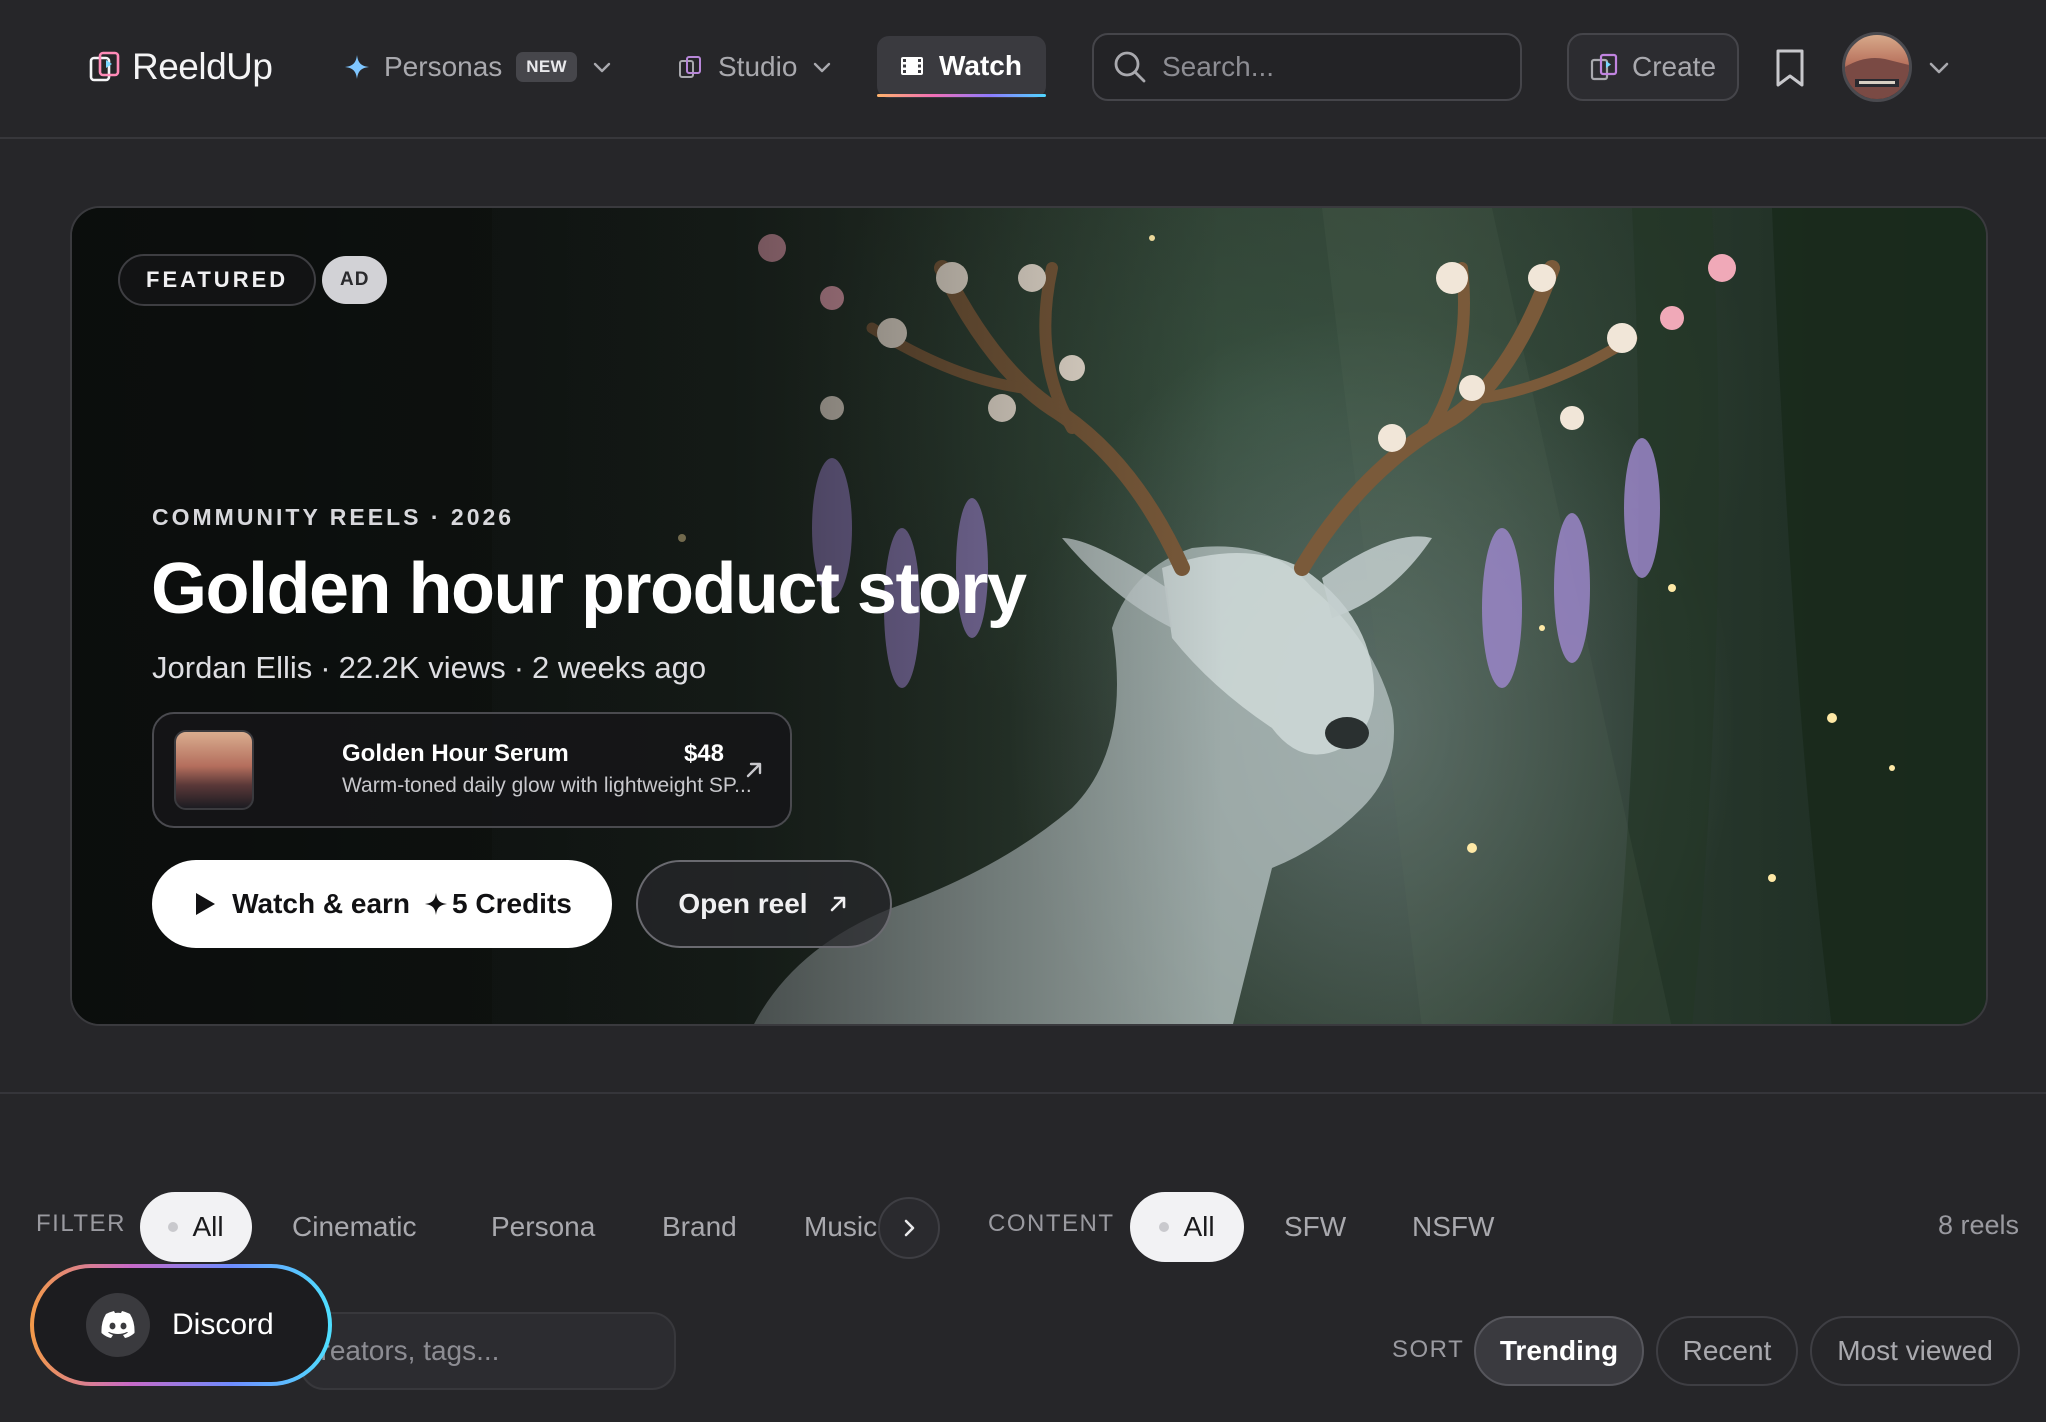 The height and width of the screenshot is (1422, 2046). Describe the element at coordinates (1978, 1225) in the screenshot. I see `reels-count: 8 reels` at that location.